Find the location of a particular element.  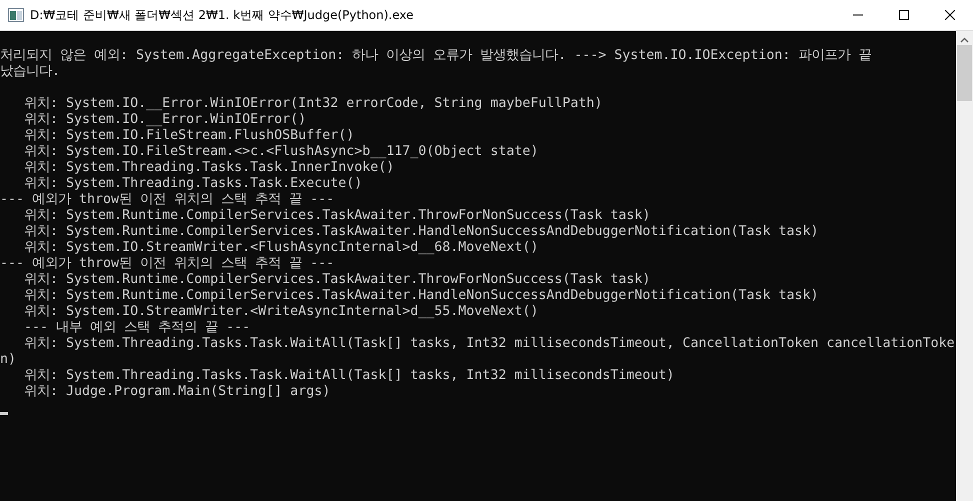

console-line: 위치: System.IO.StreamWriter.<WriteAsyncInternal>d__55.MoveNext() is located at coordinates (280, 312).